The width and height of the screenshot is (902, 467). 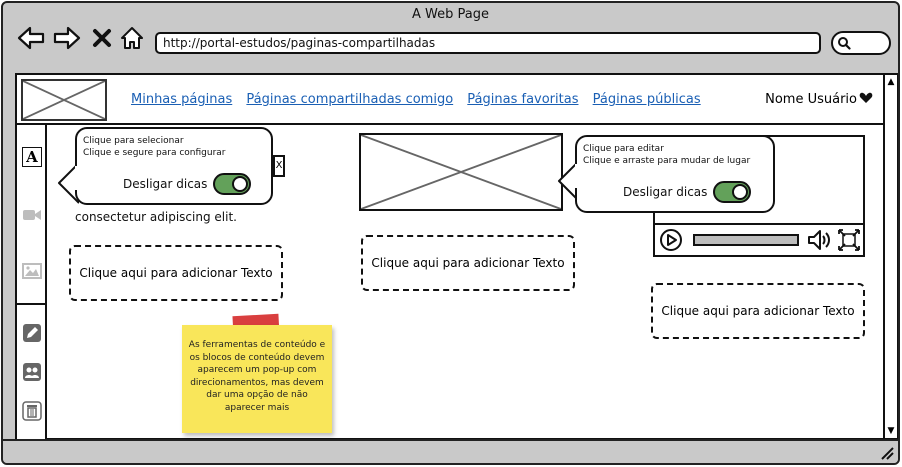 I want to click on toolbar-divider, so click(x=31, y=304).